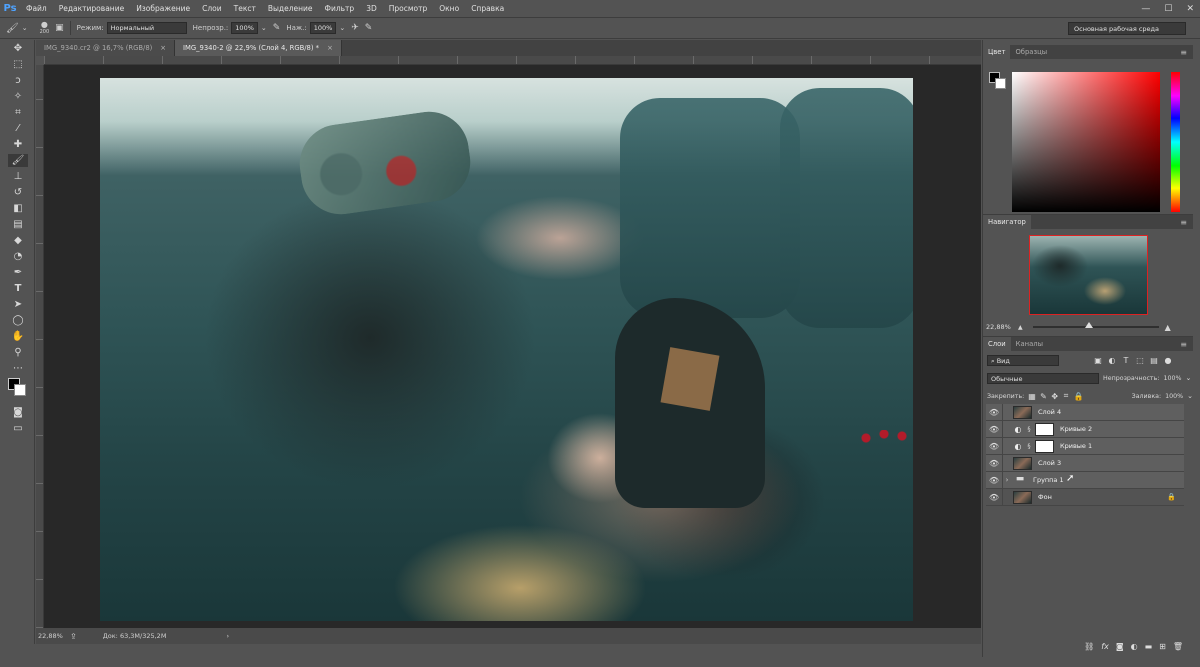 This screenshot has width=1200, height=667. Describe the element at coordinates (487, 8) in the screenshot. I see `menu-help: Справка` at that location.